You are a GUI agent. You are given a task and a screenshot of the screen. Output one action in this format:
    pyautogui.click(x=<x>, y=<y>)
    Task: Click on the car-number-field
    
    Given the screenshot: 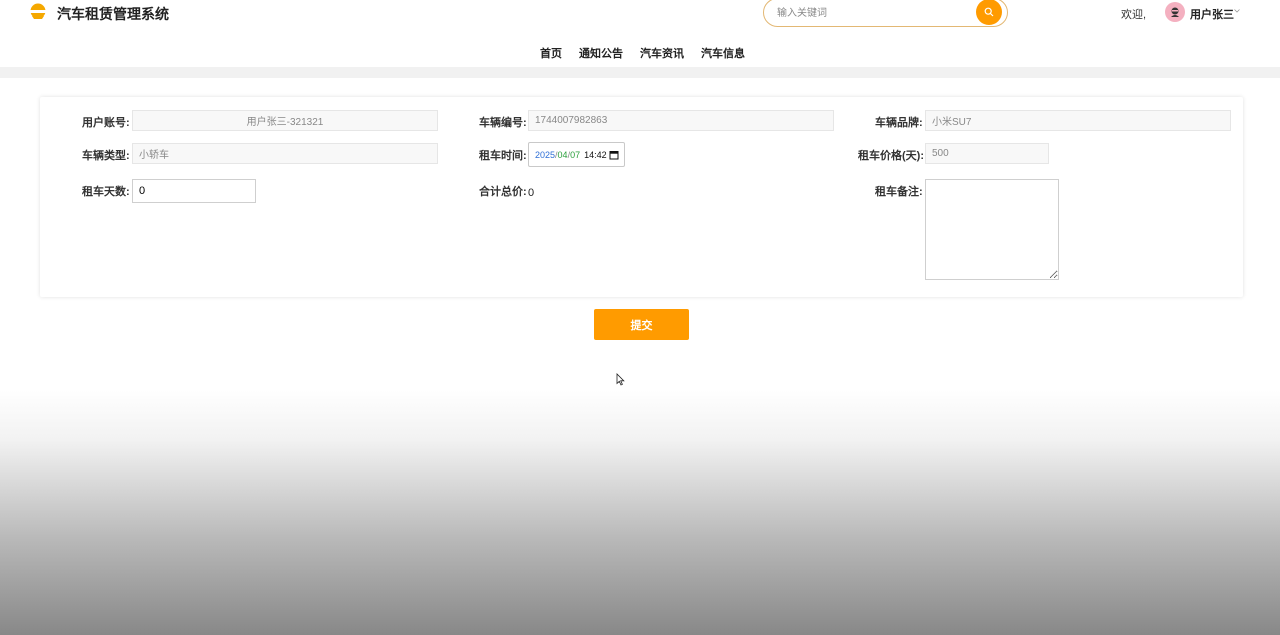 What is the action you would take?
    pyautogui.click(x=681, y=120)
    